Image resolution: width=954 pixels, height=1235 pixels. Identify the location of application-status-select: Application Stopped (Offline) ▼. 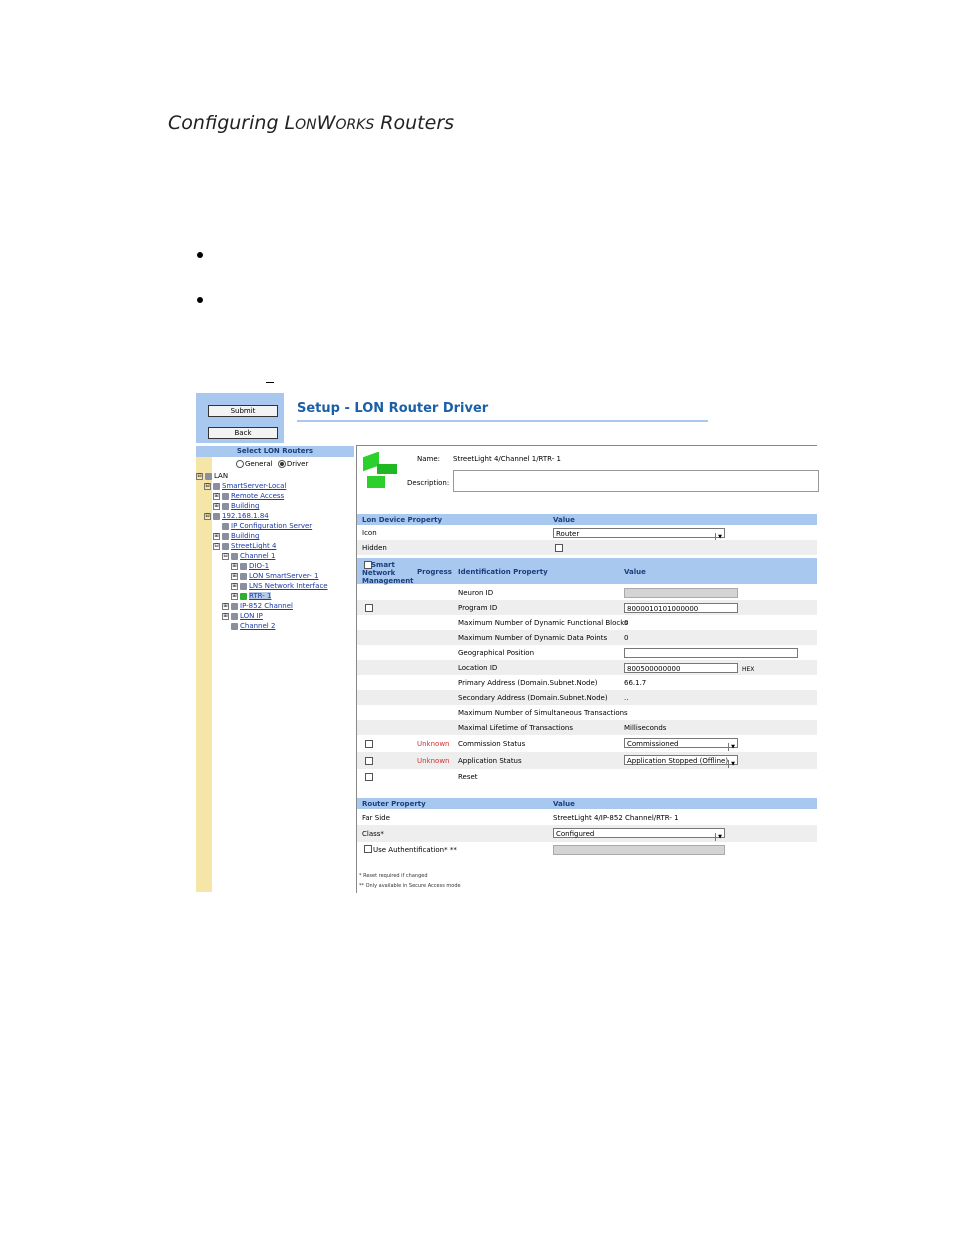
(681, 761).